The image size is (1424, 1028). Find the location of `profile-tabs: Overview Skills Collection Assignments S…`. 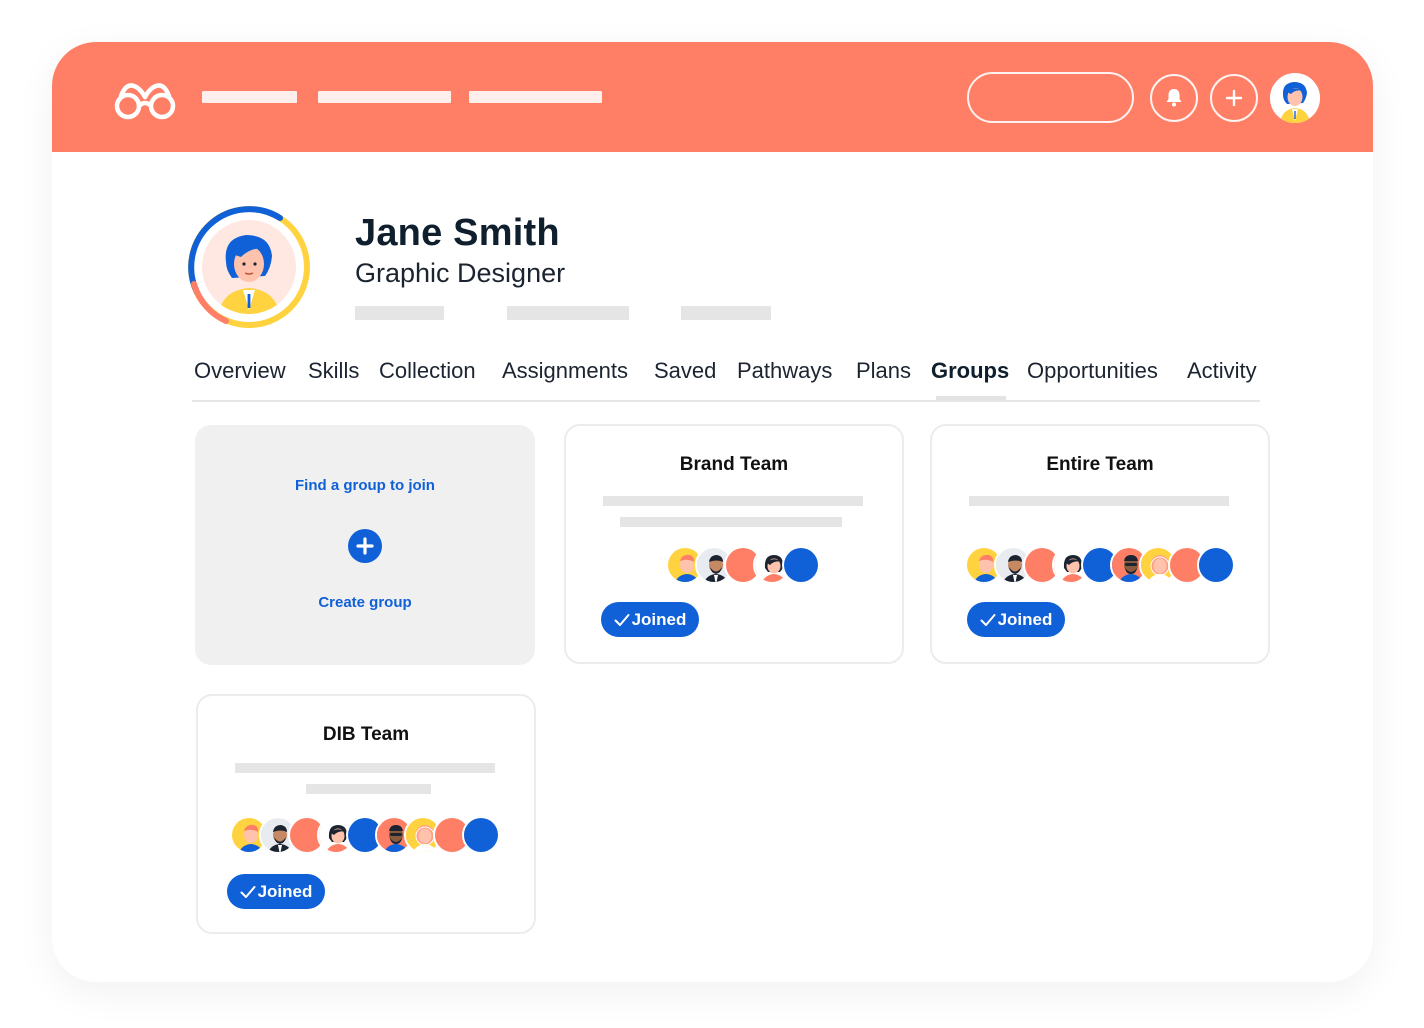

profile-tabs: Overview Skills Collection Assignments S… is located at coordinates (726, 379).